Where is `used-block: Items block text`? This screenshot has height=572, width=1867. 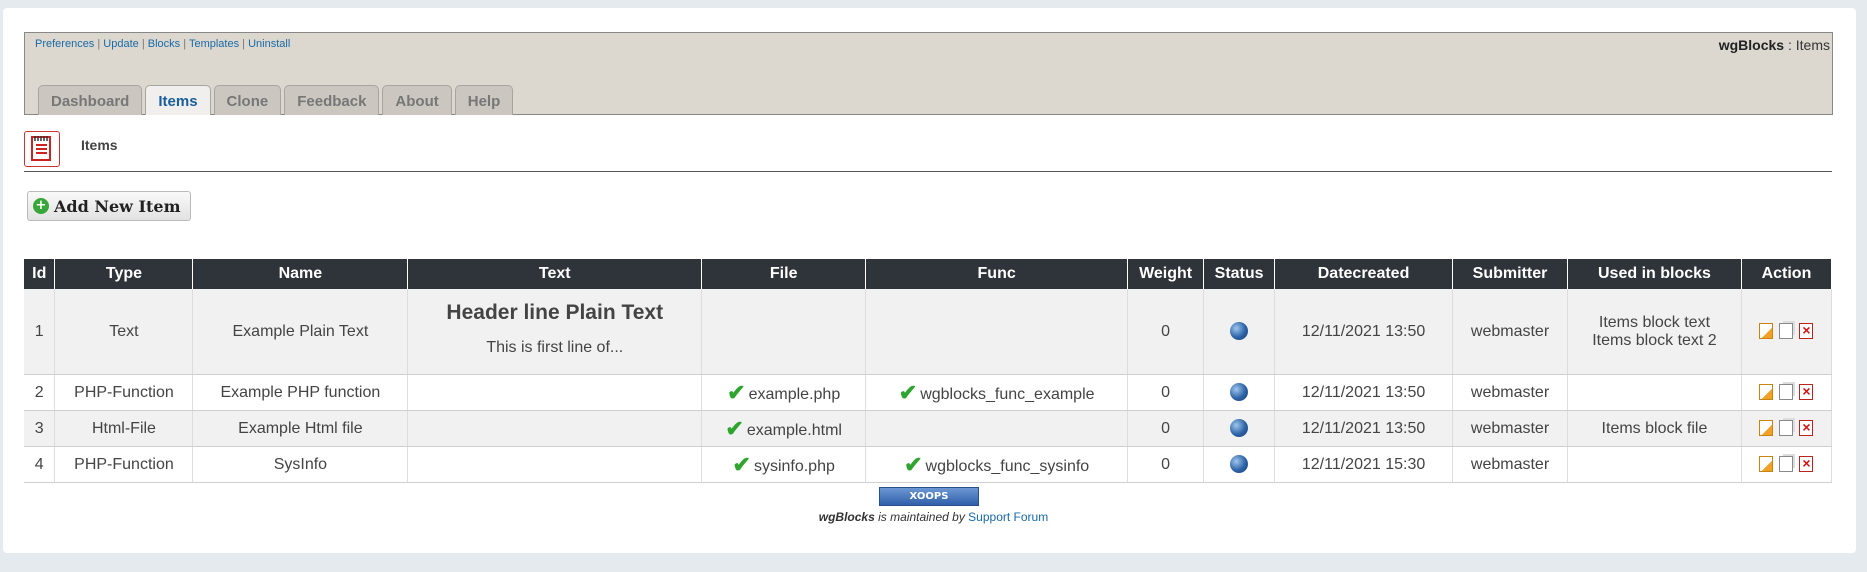
used-block: Items block text is located at coordinates (1654, 322).